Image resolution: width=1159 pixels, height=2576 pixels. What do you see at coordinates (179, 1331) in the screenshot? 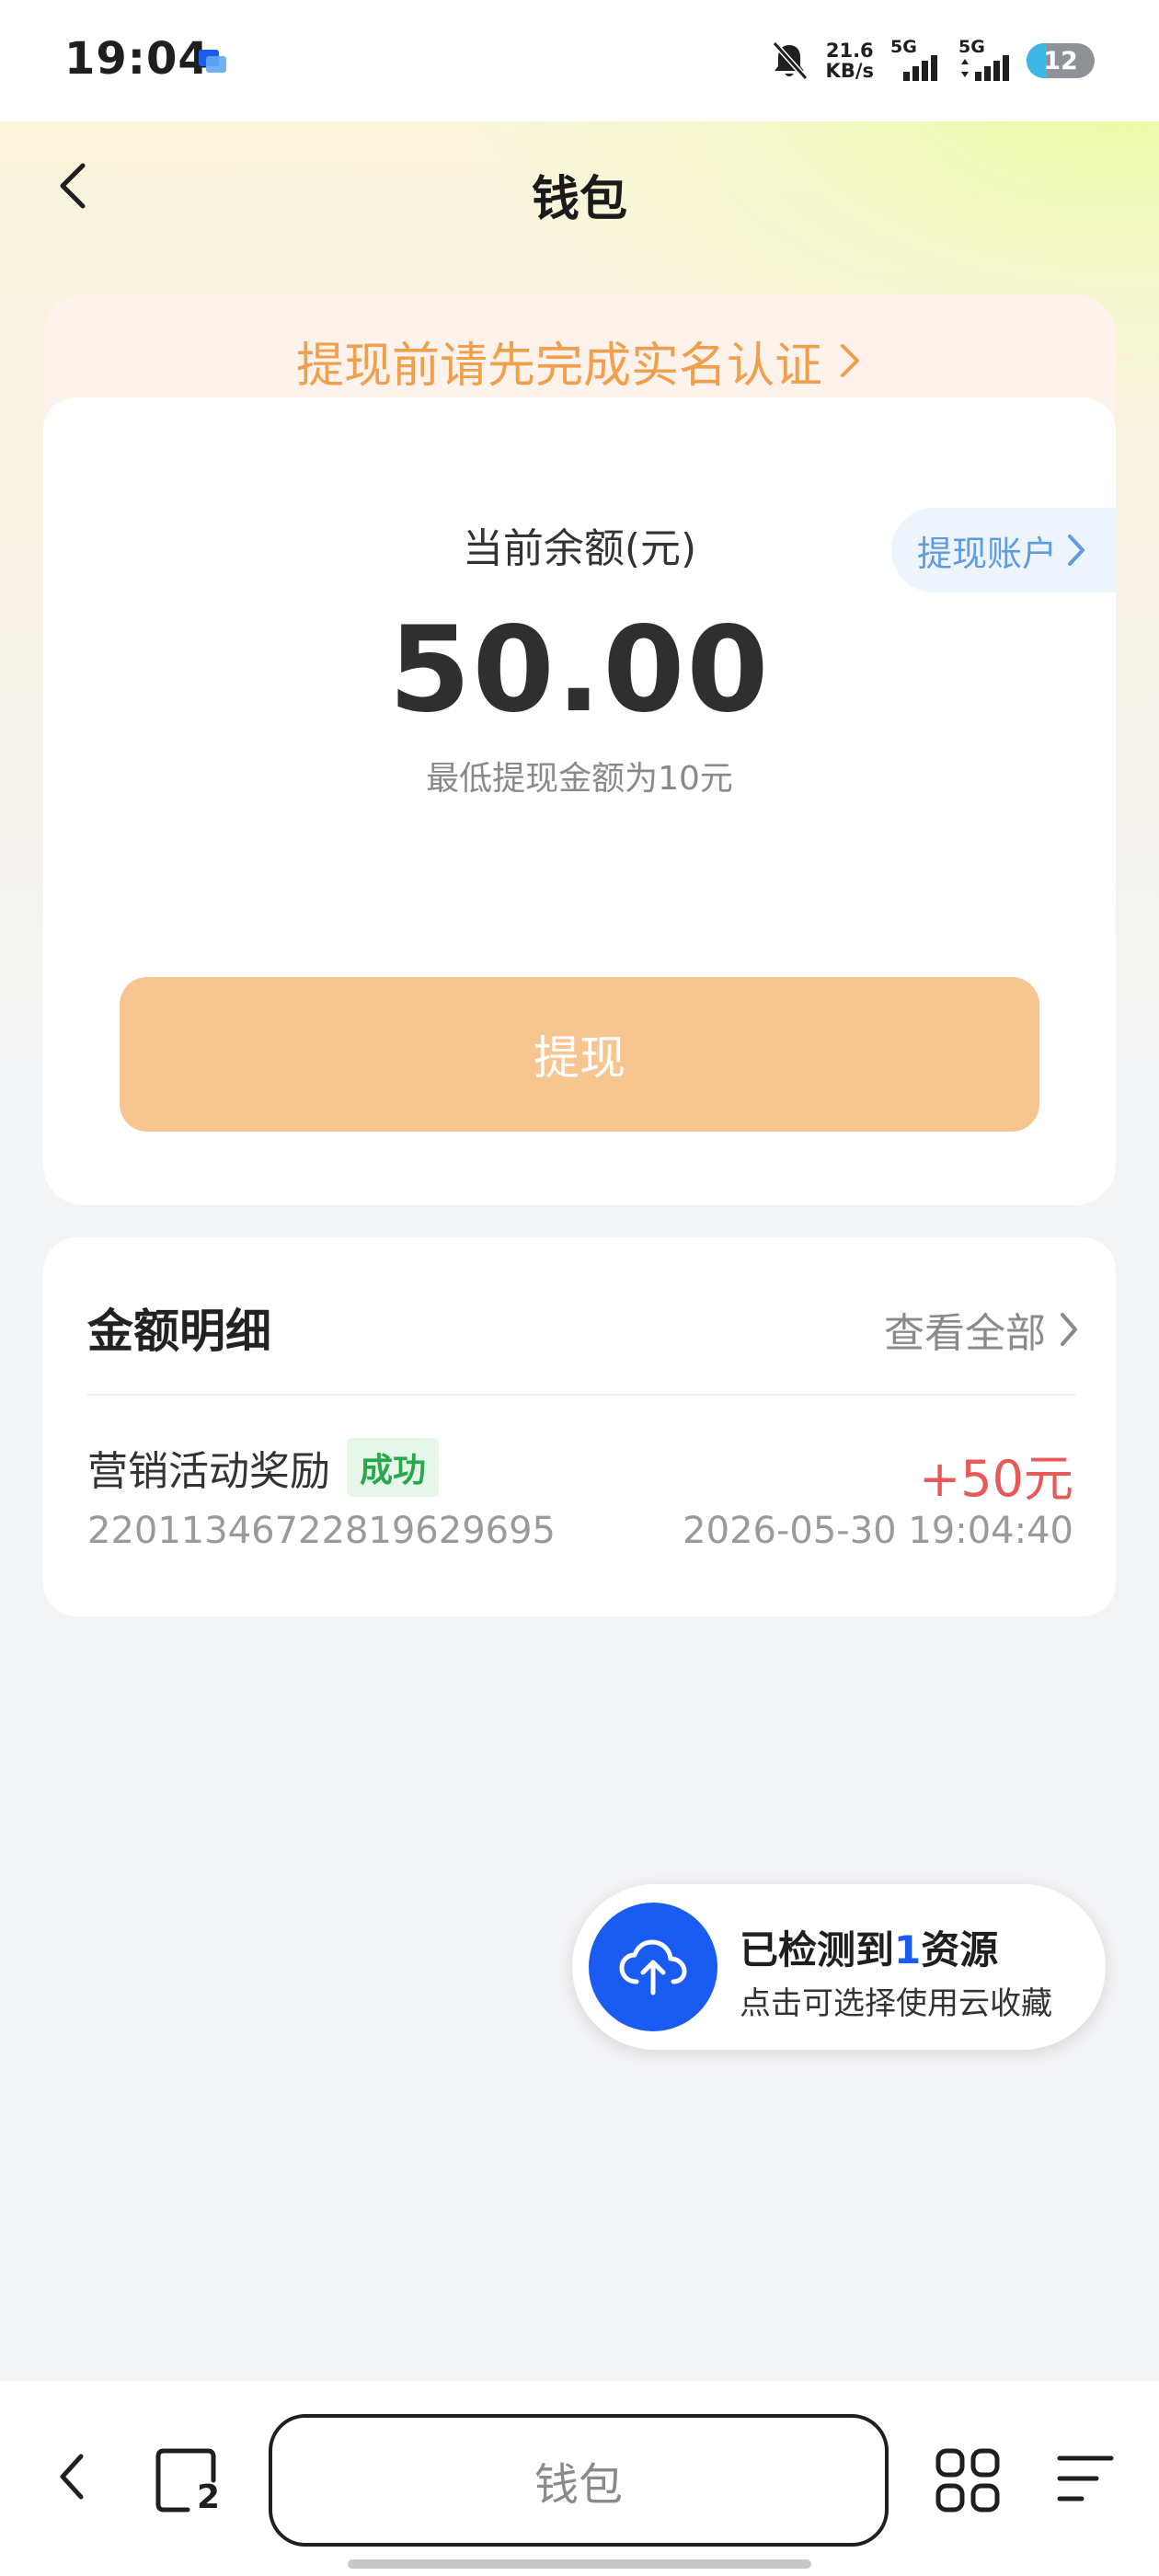
I see `details-title: 金额明细` at bounding box center [179, 1331].